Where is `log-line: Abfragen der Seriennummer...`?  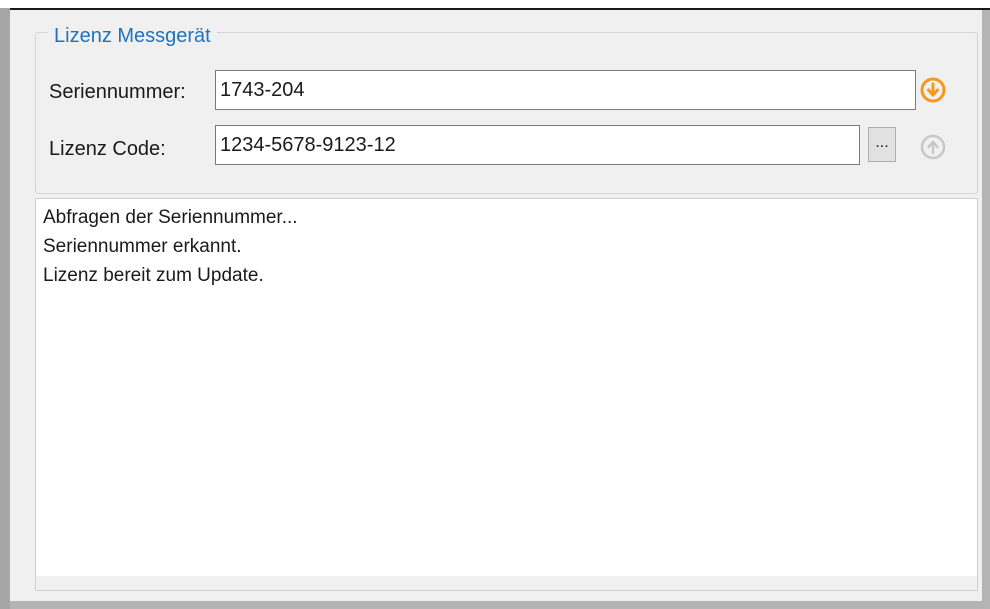
log-line: Abfragen der Seriennummer... is located at coordinates (170, 217).